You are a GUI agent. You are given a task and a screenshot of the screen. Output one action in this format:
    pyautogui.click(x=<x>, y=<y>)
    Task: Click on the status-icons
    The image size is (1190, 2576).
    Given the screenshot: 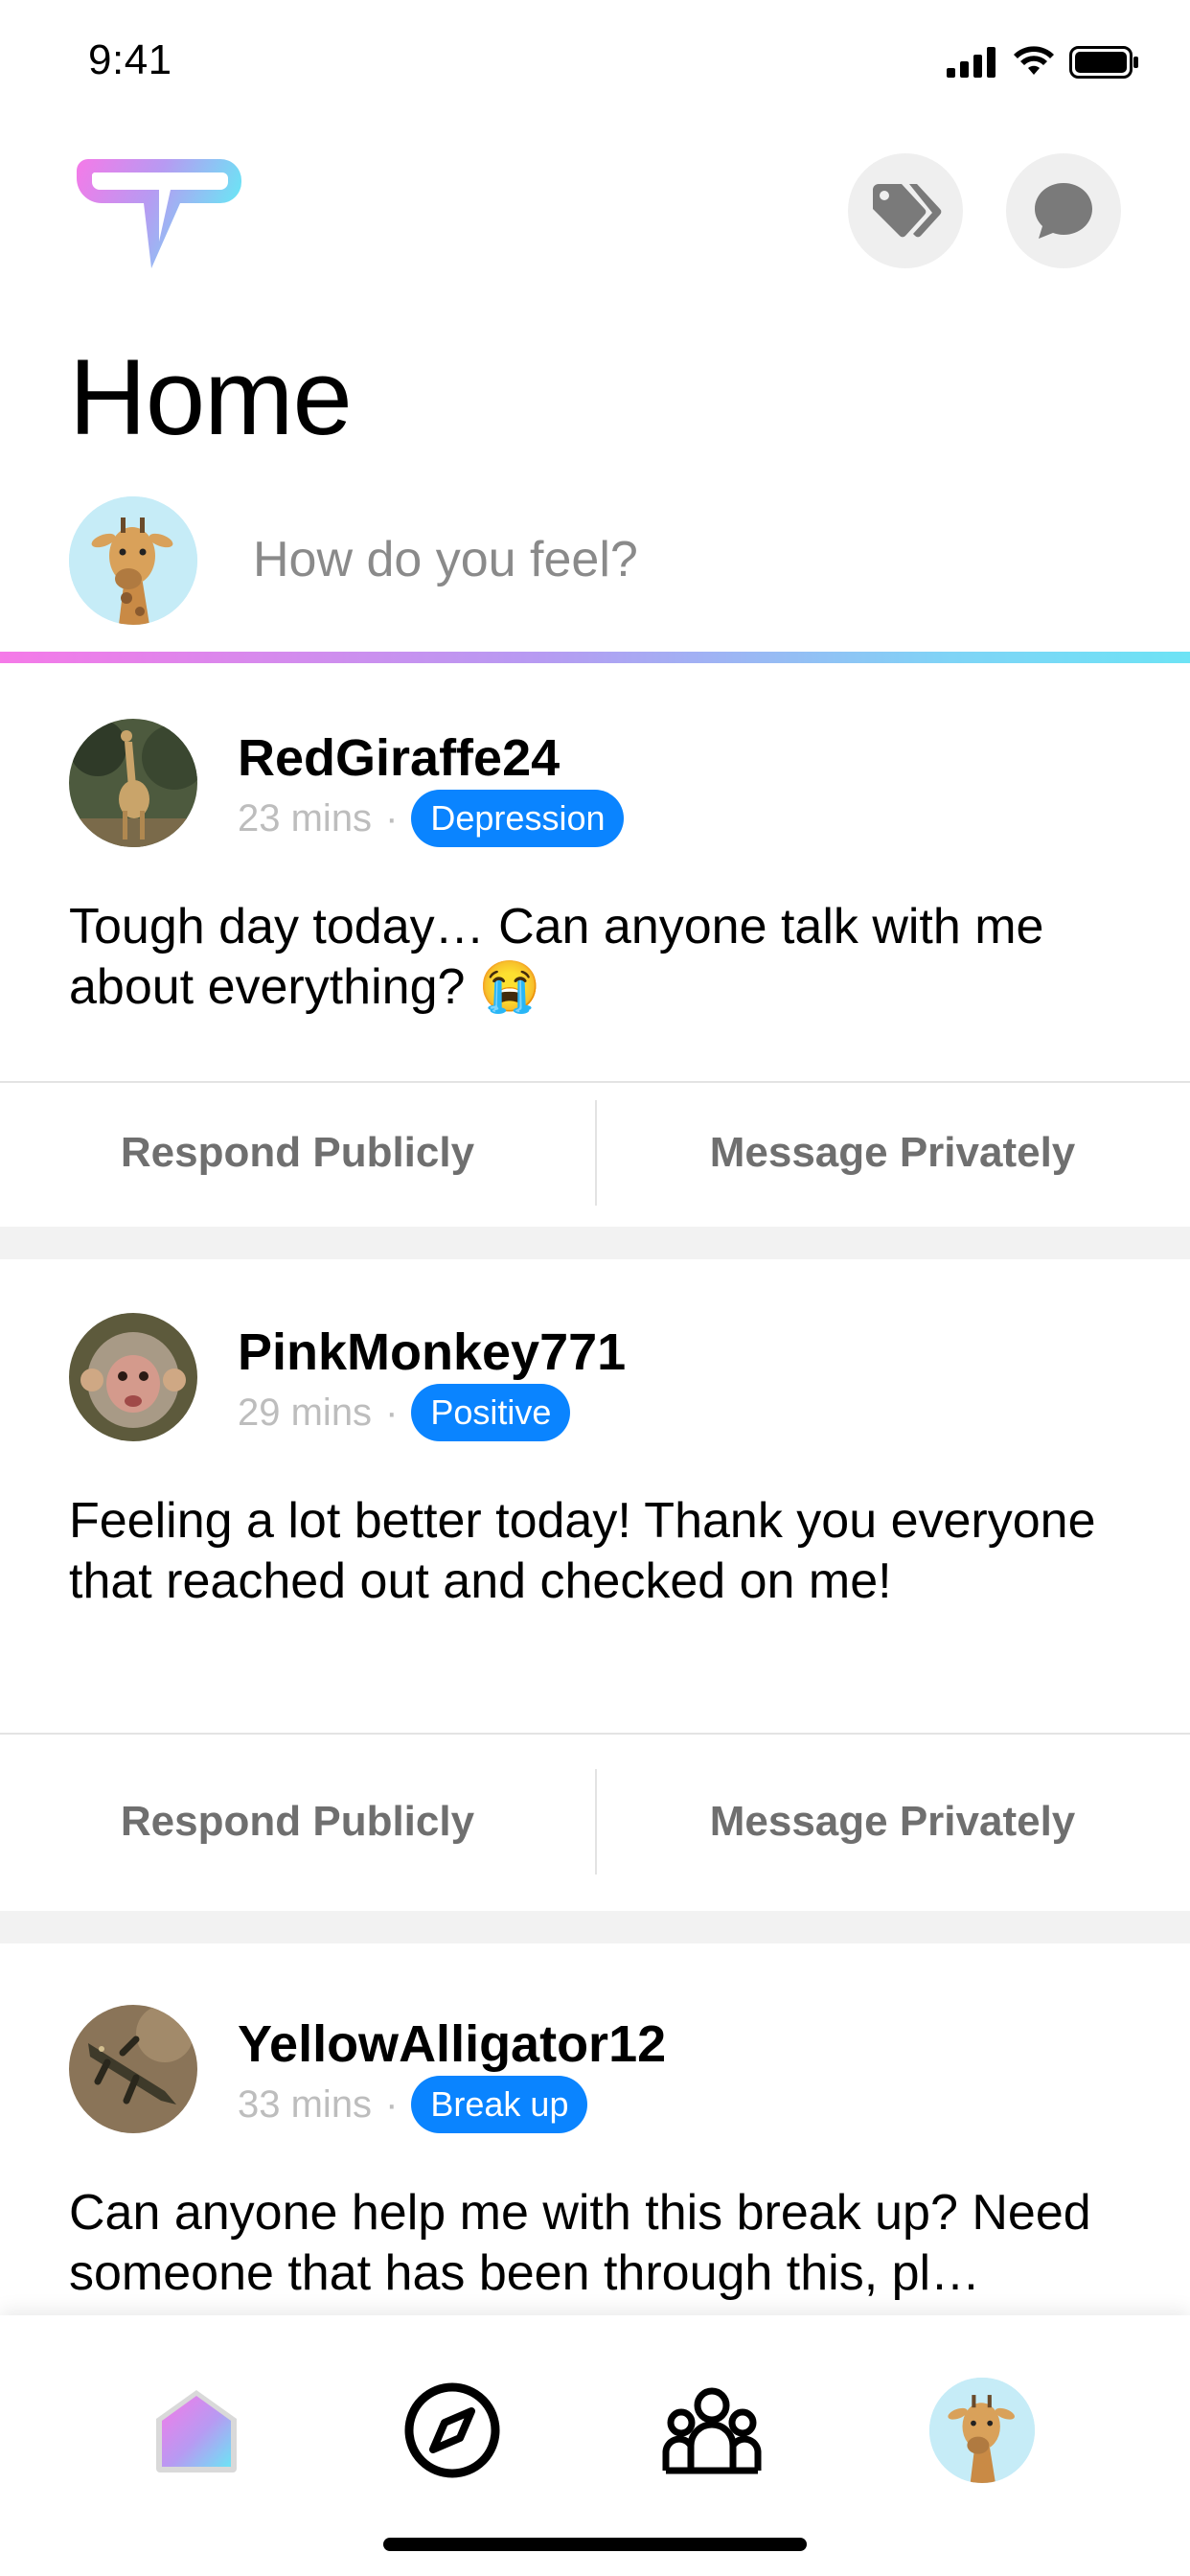 What is the action you would take?
    pyautogui.click(x=1043, y=63)
    